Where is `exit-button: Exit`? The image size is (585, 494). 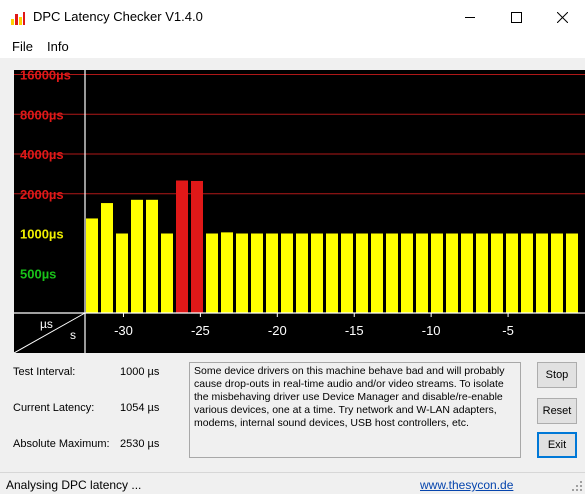
exit-button: Exit is located at coordinates (557, 445).